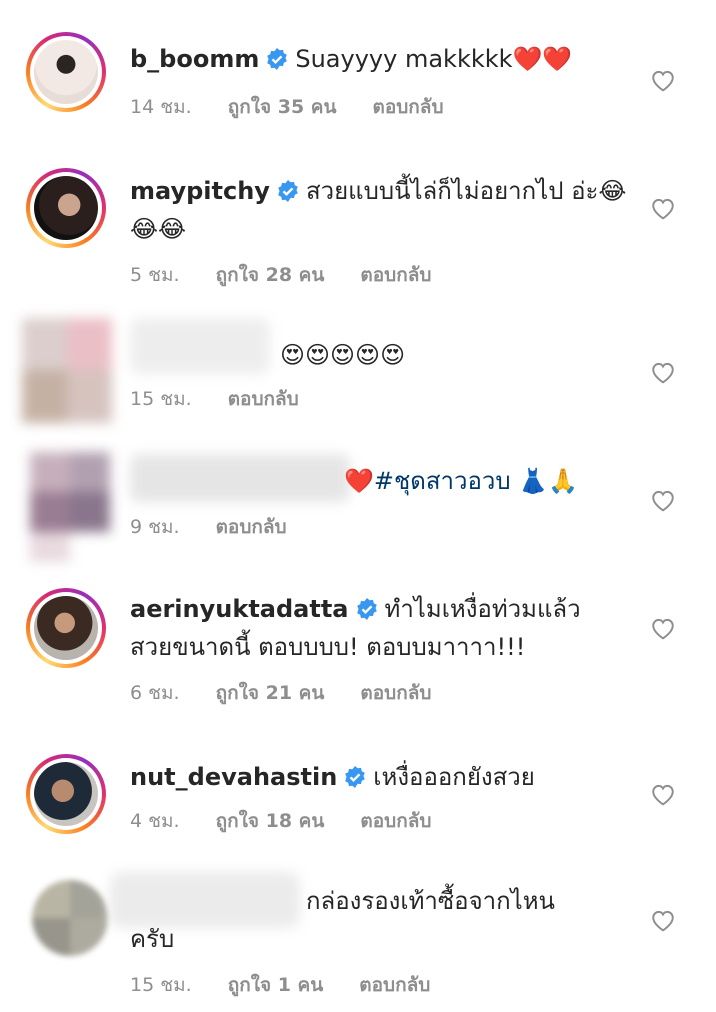 The width and height of the screenshot is (716, 1012). Describe the element at coordinates (161, 107) in the screenshot. I see `comment-time: 14 ชม.` at that location.